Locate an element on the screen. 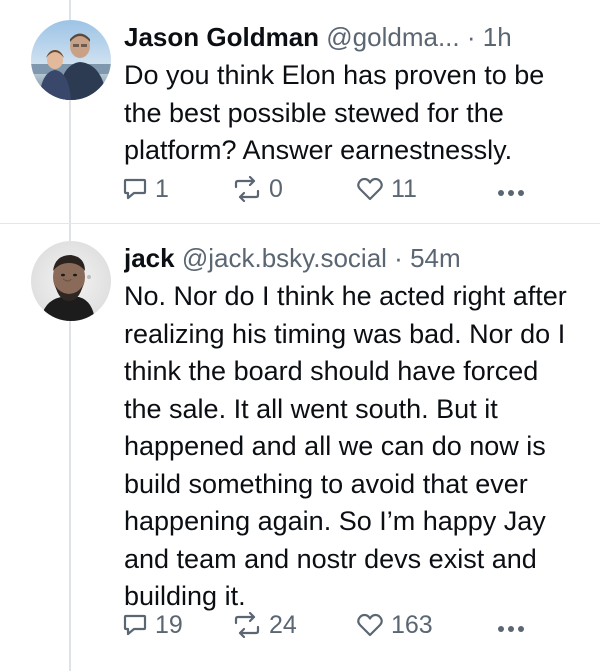 Image resolution: width=600 pixels, height=671 pixels. like-count: 163 is located at coordinates (412, 624).